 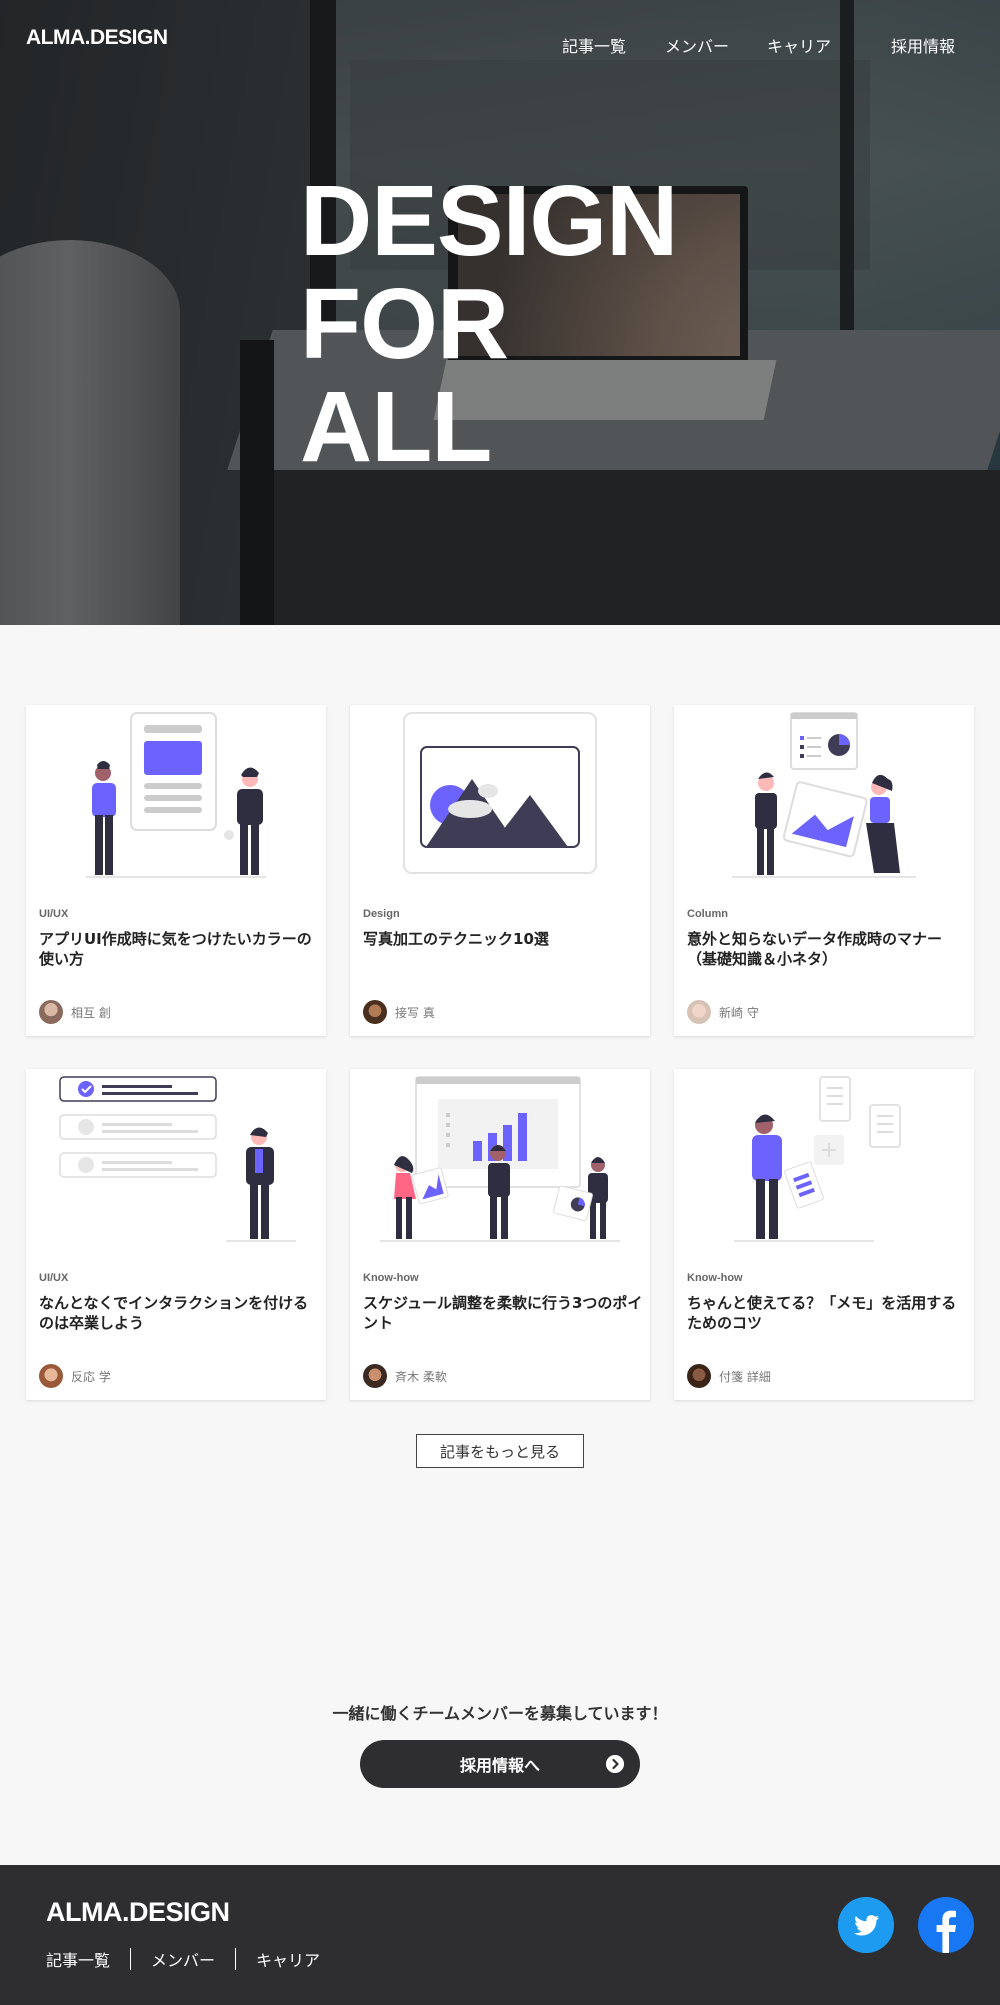 I want to click on article-author: 斉木 柔軟, so click(x=405, y=1376).